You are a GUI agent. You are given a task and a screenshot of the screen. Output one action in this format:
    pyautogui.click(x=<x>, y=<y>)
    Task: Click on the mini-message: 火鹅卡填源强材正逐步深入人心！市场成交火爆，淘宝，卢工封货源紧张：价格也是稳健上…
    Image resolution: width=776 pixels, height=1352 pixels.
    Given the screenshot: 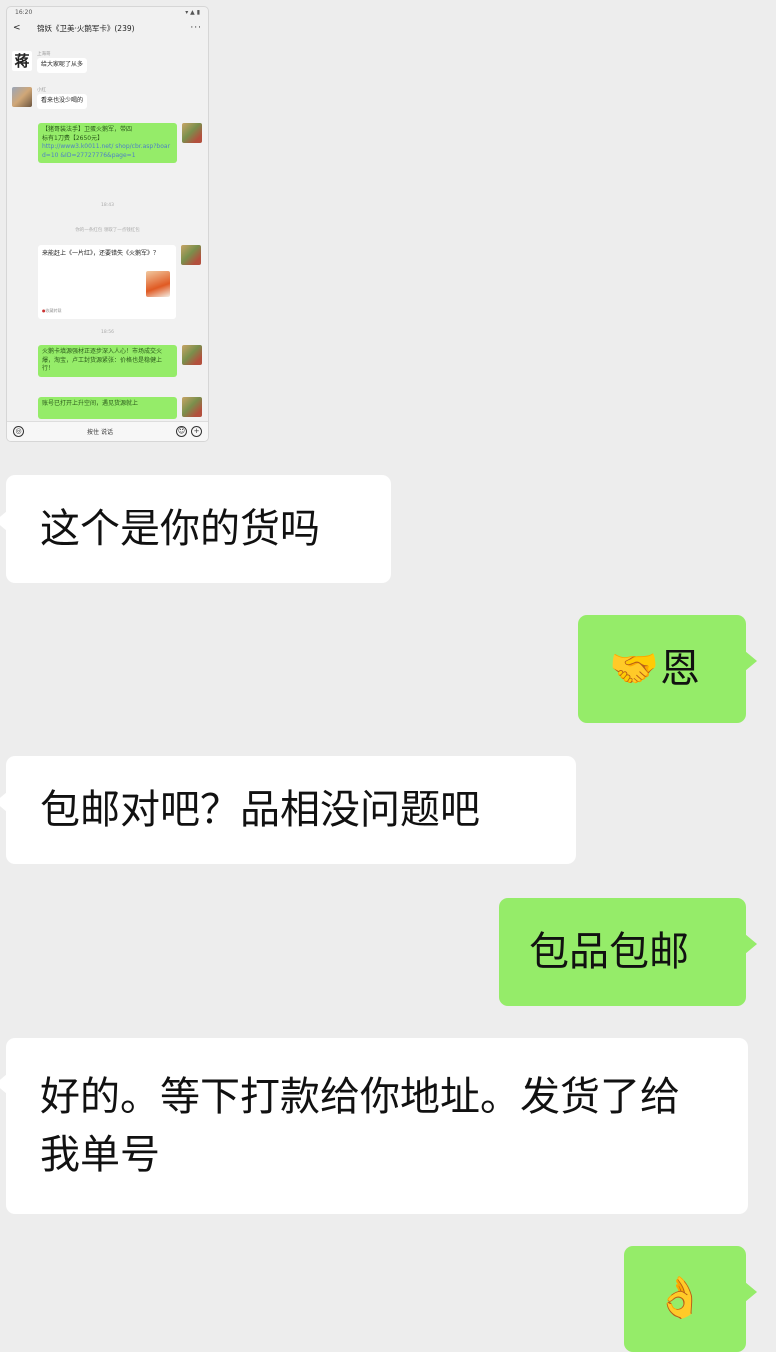 What is the action you would take?
    pyautogui.click(x=120, y=361)
    